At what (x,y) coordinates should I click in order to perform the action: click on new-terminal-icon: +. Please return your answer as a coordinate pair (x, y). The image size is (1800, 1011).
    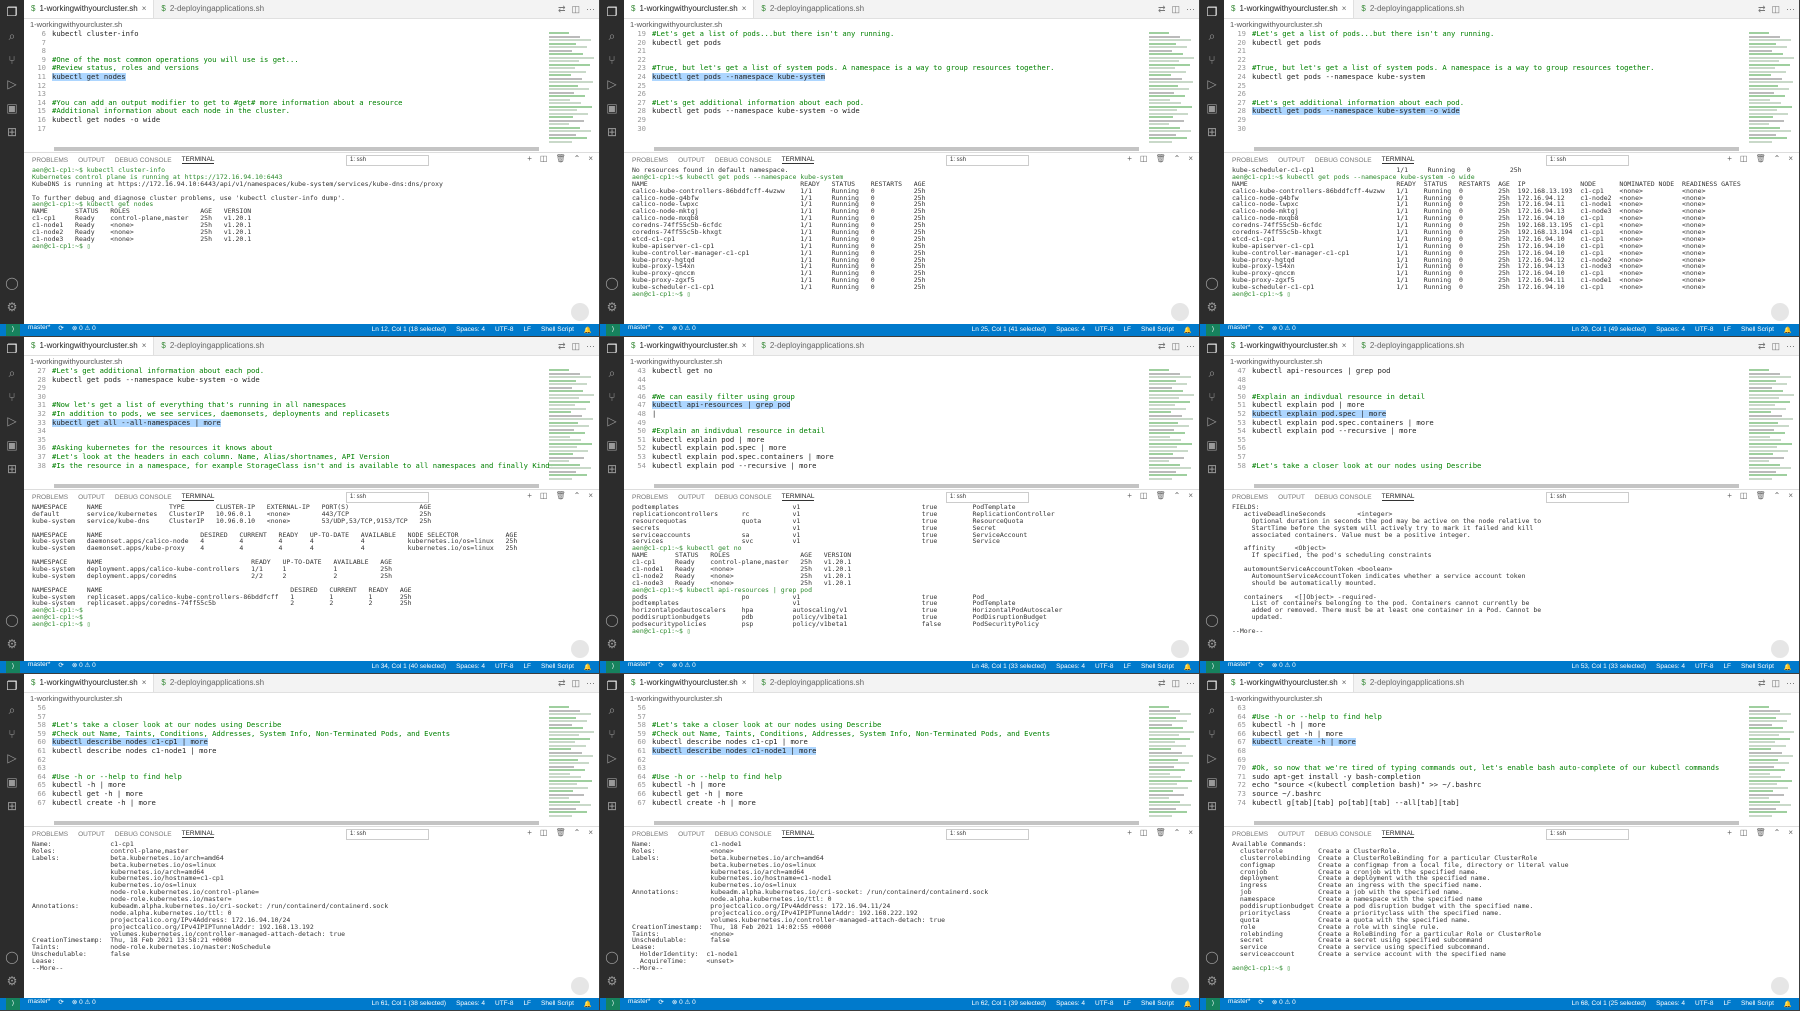
    Looking at the image, I should click on (1129, 832).